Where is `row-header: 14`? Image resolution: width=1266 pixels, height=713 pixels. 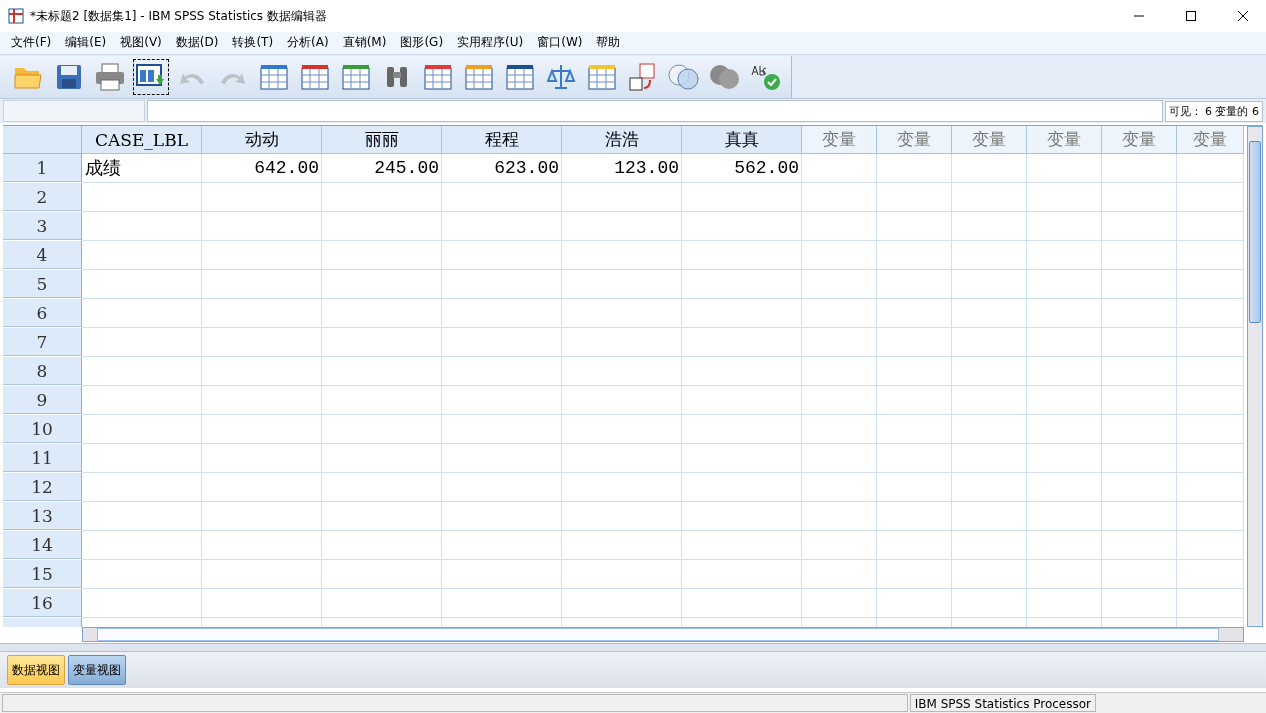
row-header: 14 is located at coordinates (42, 546).